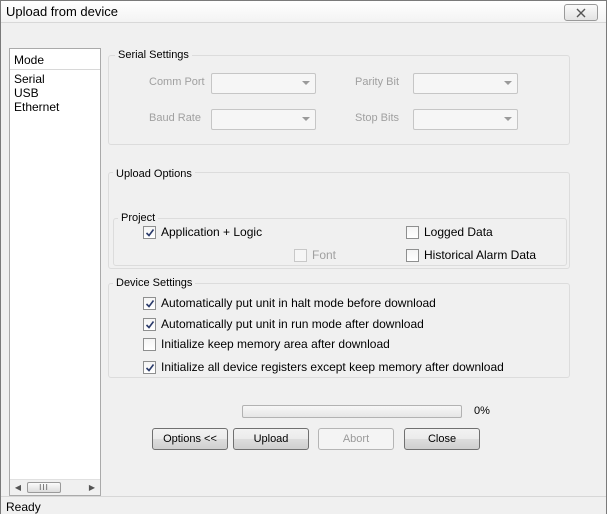 The height and width of the screenshot is (514, 607). I want to click on upload-progress-bar, so click(352, 411).